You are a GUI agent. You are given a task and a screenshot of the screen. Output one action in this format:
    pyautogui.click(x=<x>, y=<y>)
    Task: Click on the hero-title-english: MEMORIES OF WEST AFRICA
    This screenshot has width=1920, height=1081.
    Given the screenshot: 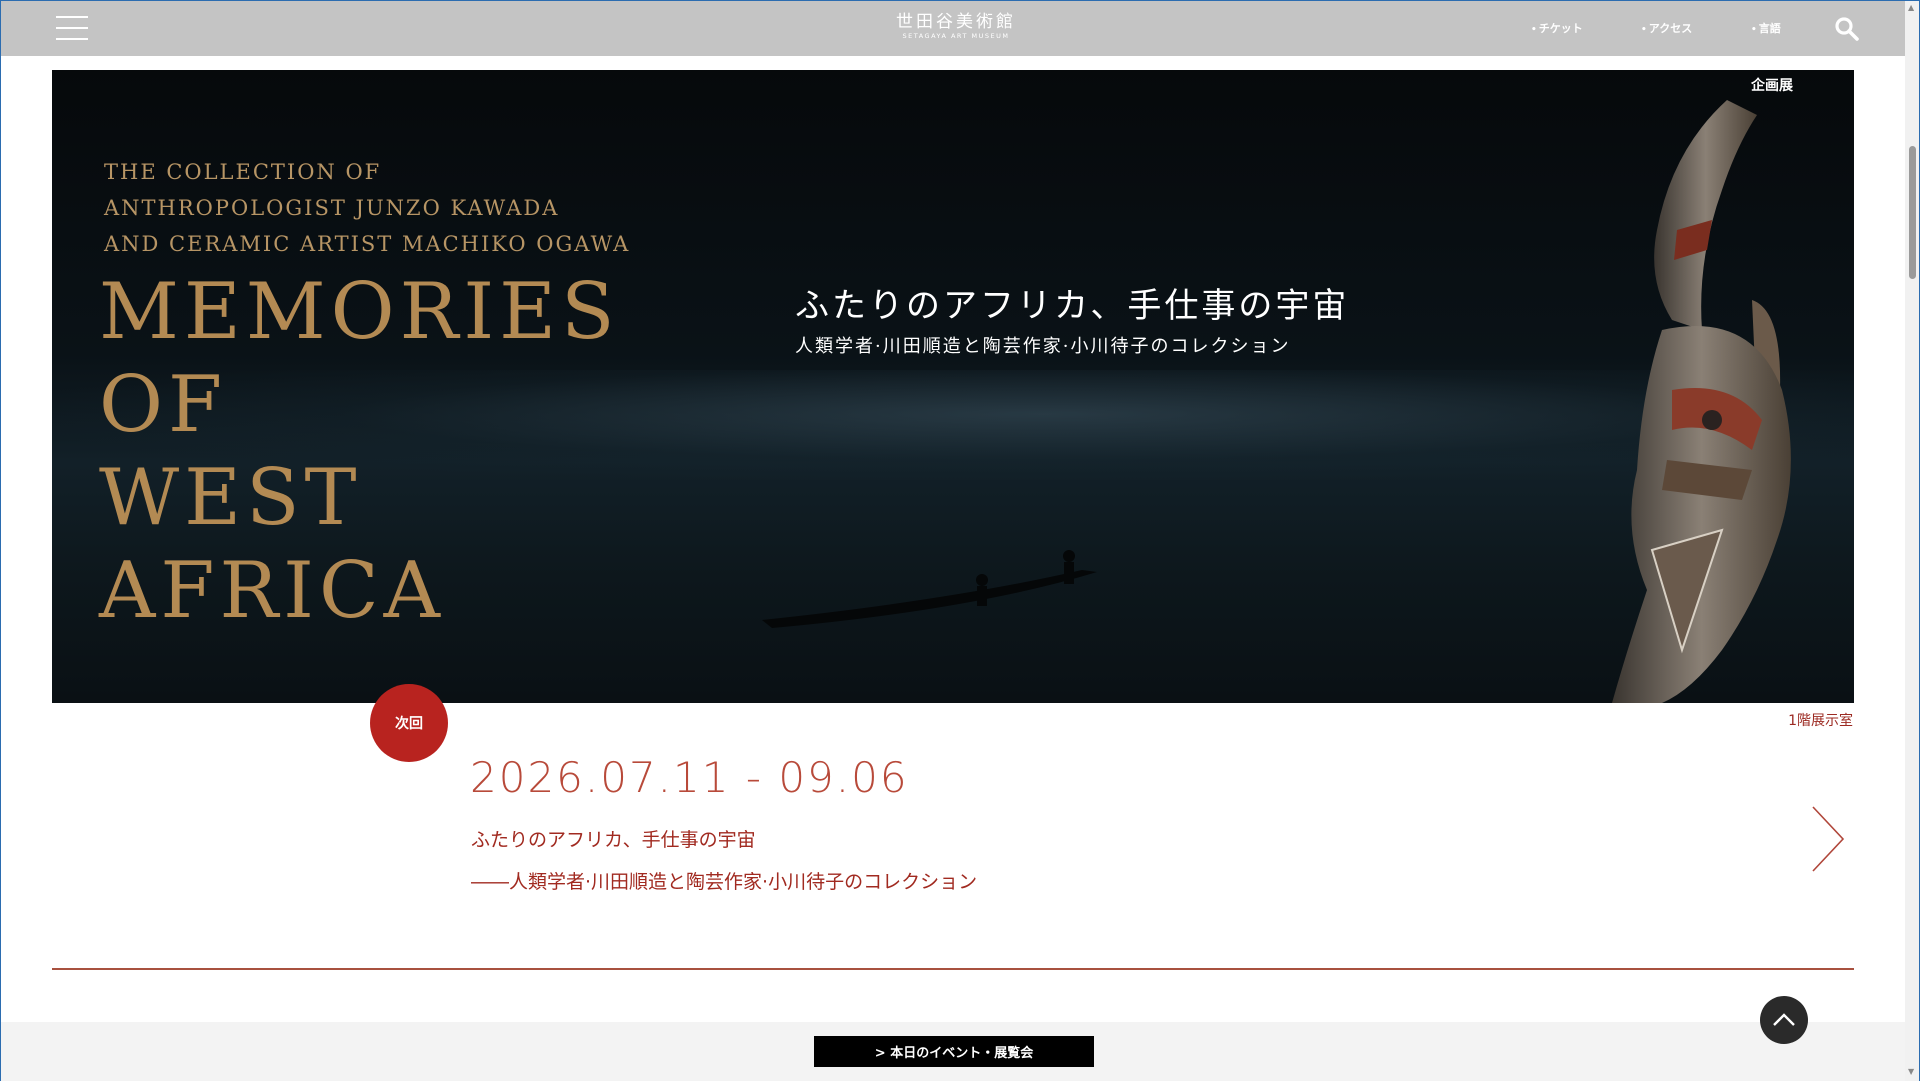 What is the action you would take?
    pyautogui.click(x=359, y=451)
    